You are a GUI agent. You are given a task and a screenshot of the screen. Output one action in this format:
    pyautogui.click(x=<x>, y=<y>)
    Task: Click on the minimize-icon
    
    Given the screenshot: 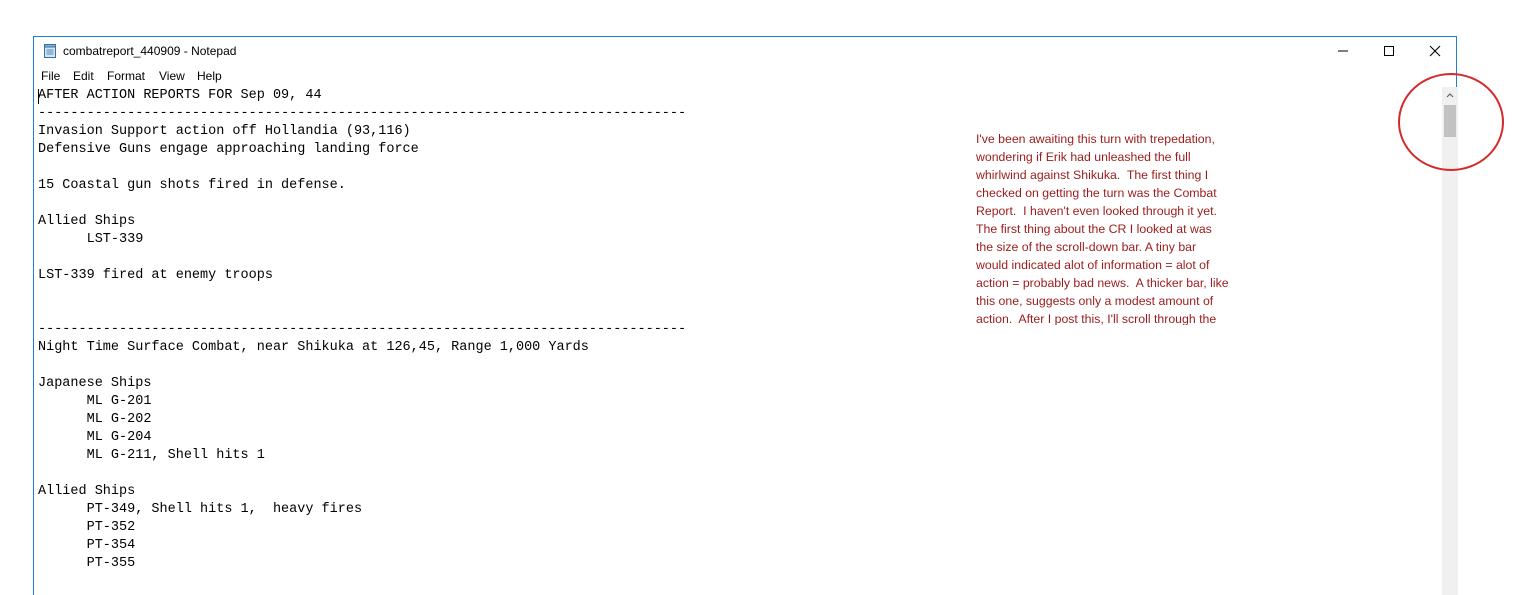 What is the action you would take?
    pyautogui.click(x=1343, y=51)
    